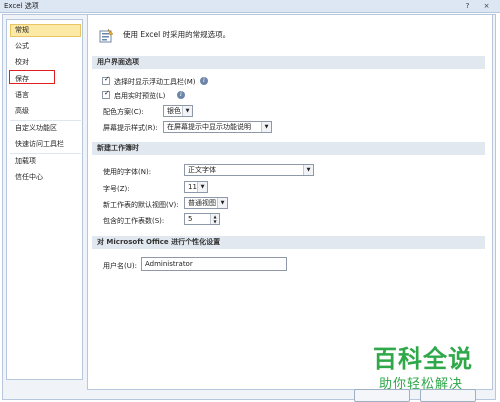 The height and width of the screenshot is (402, 500). Describe the element at coordinates (45, 128) in the screenshot. I see `sidebar-item-customize-ribbon: 自定义功能区` at that location.